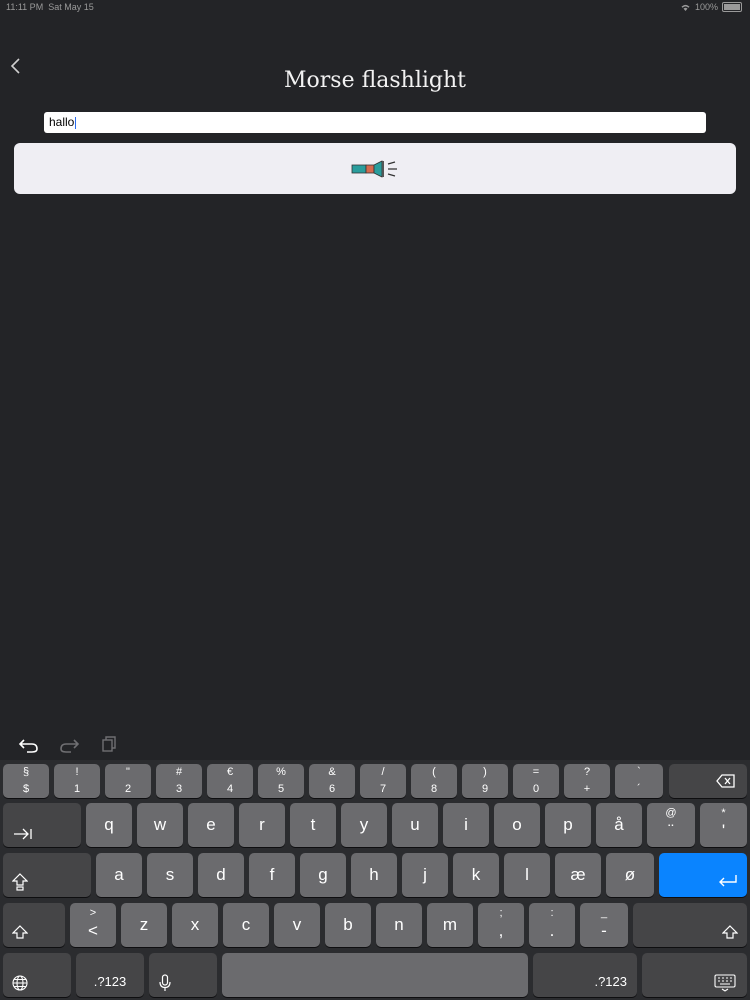  I want to click on key-bottom-char: 3, so click(179, 789).